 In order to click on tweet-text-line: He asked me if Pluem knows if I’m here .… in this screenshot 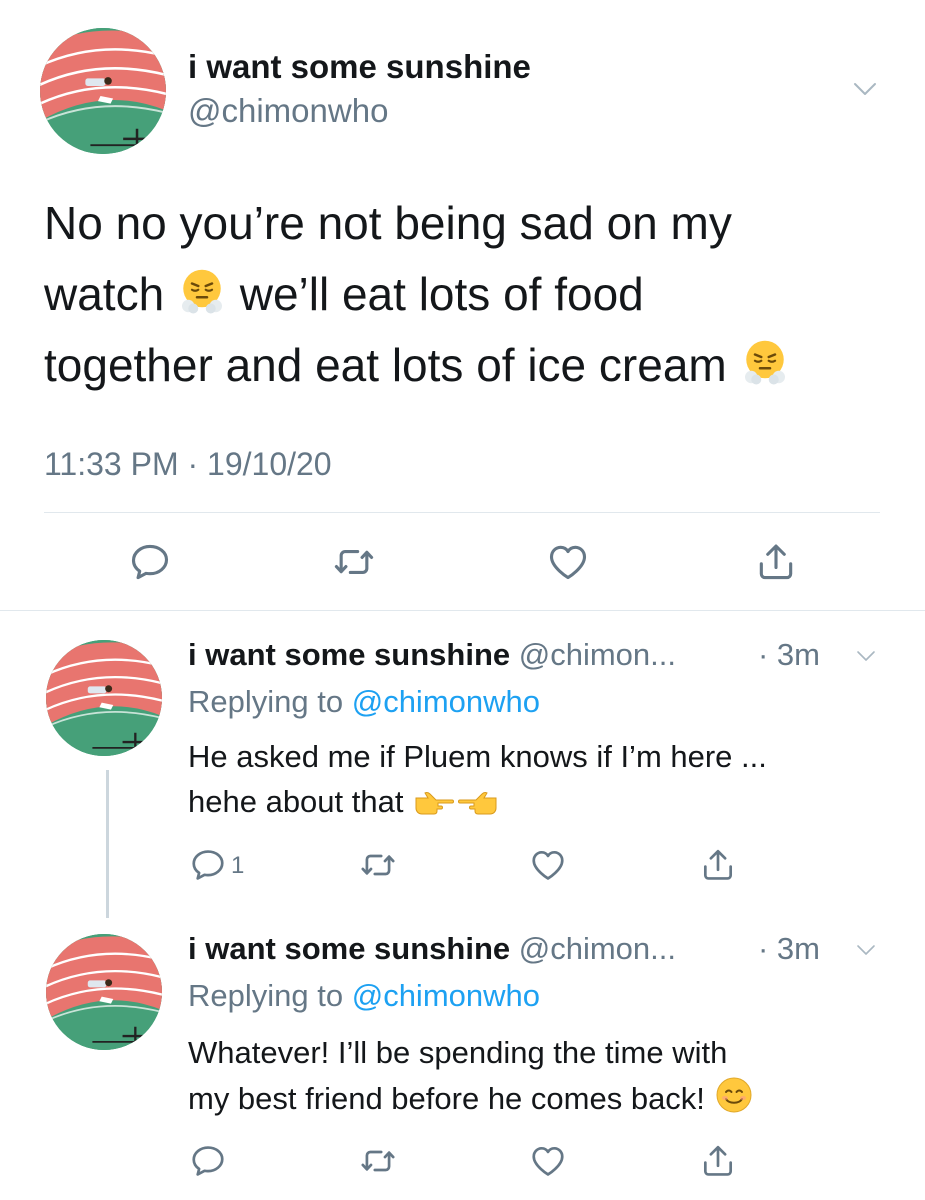, I will do `click(477, 756)`.